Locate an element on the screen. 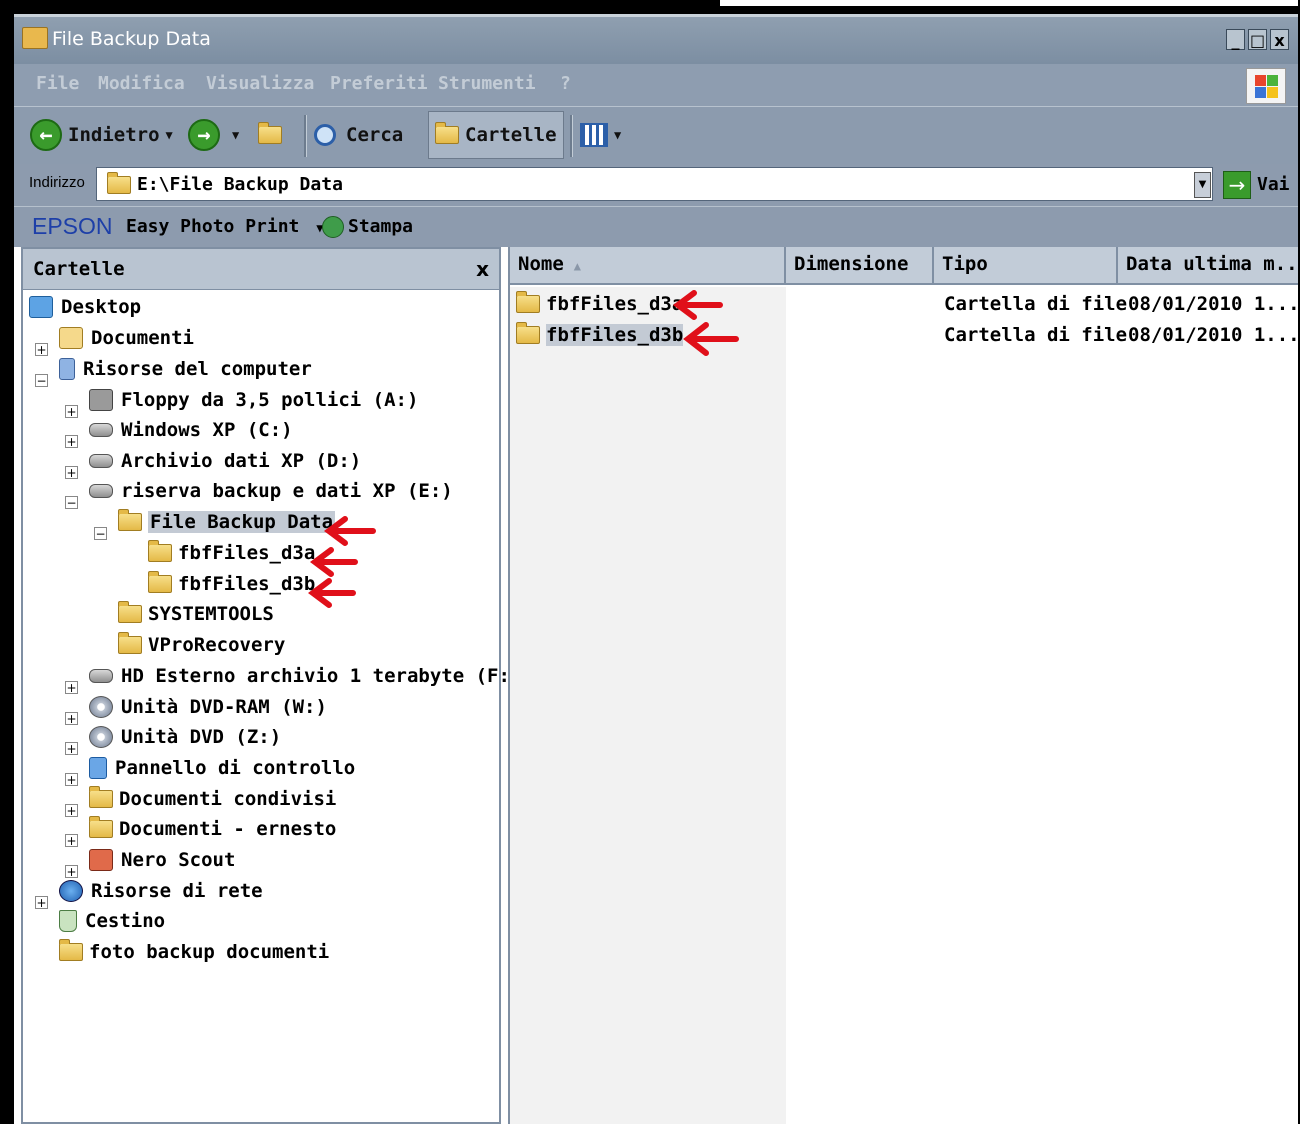 This screenshot has width=1300, height=1124. folder-window-icon is located at coordinates (35, 38).